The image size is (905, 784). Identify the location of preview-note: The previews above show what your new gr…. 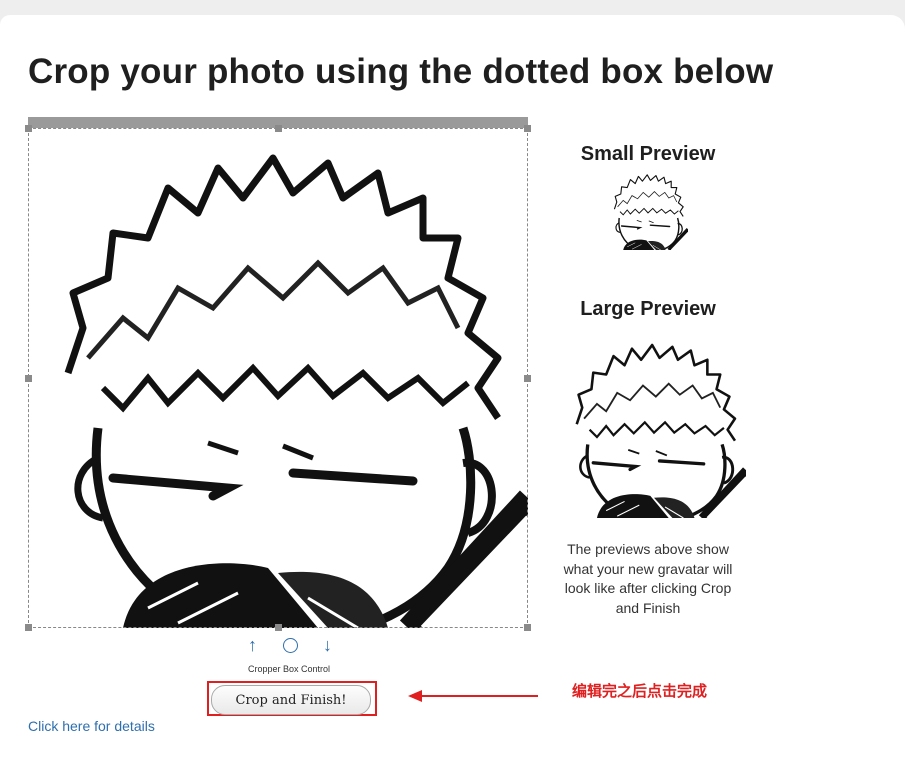
(648, 578).